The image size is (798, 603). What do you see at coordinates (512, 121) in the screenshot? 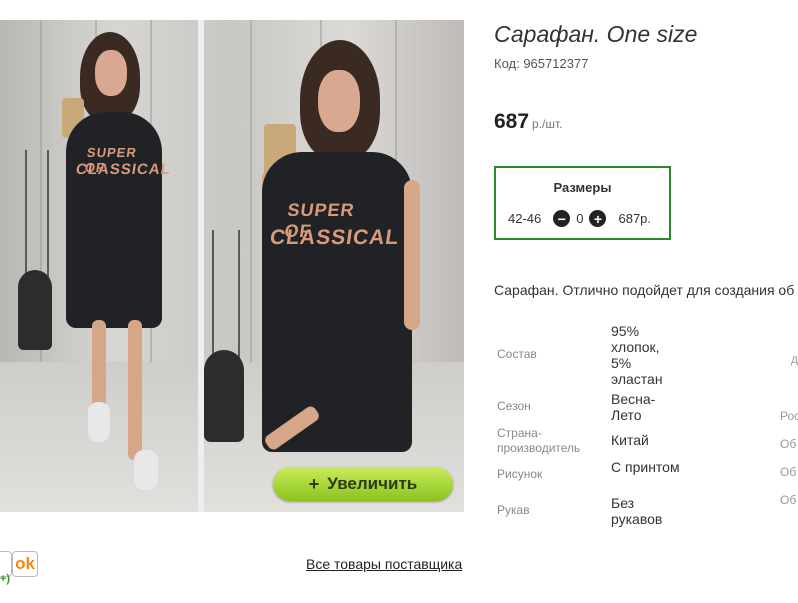
I see `price-value: 687` at bounding box center [512, 121].